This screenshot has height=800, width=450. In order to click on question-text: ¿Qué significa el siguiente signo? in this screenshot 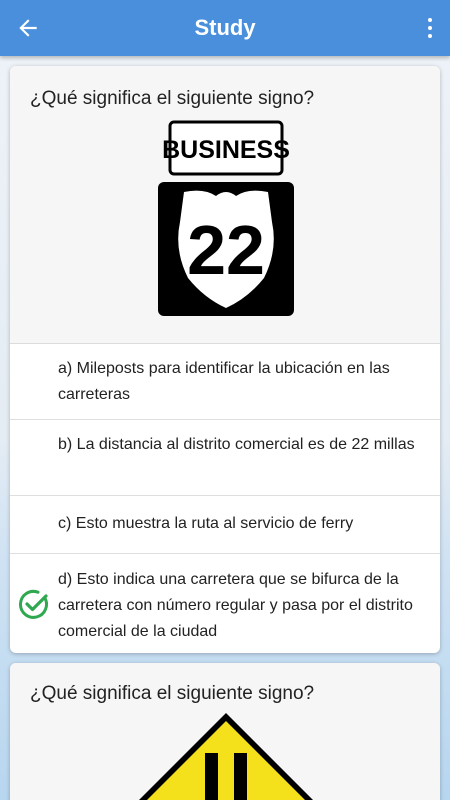, I will do `click(172, 98)`.